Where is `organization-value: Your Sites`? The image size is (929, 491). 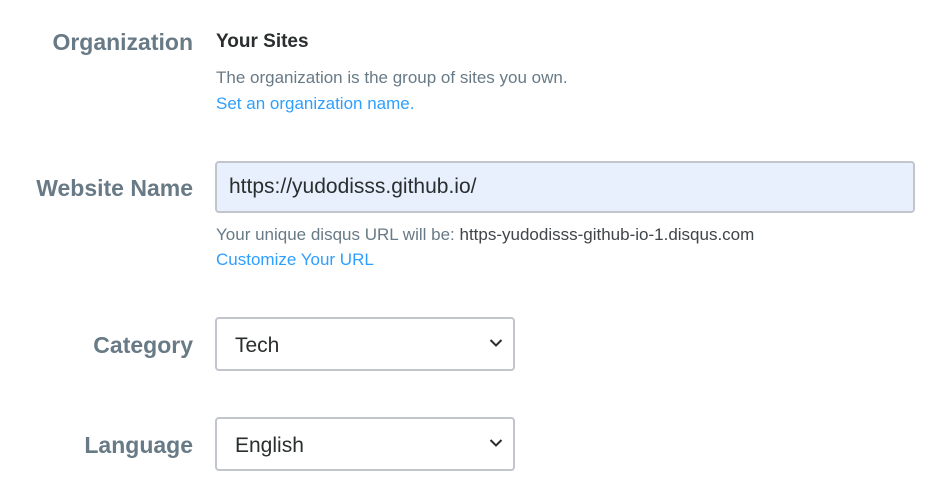 organization-value: Your Sites is located at coordinates (262, 41).